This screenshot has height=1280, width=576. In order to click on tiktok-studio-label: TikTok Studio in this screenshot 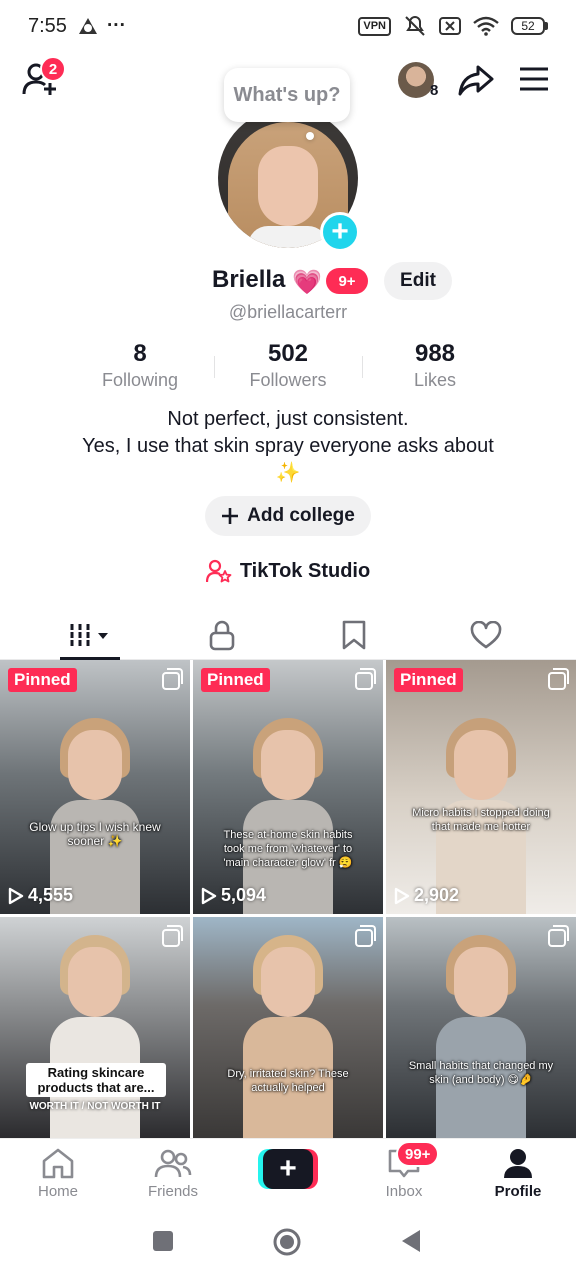, I will do `click(305, 570)`.